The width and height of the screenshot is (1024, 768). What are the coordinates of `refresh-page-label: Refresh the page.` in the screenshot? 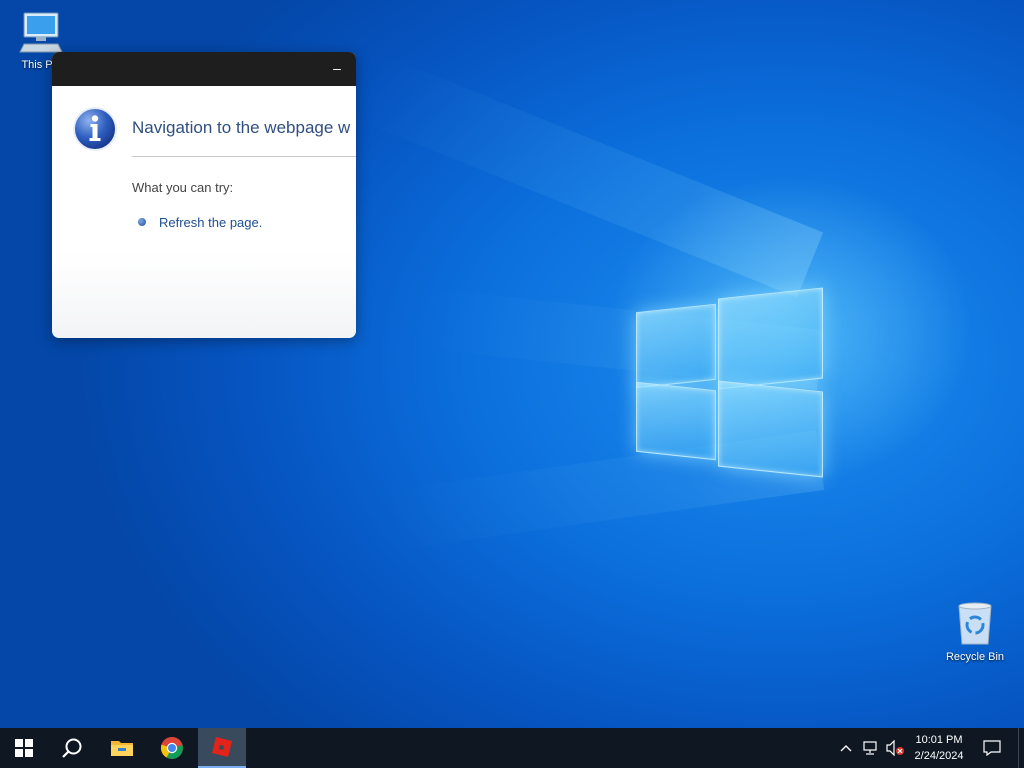 It's located at (211, 222).